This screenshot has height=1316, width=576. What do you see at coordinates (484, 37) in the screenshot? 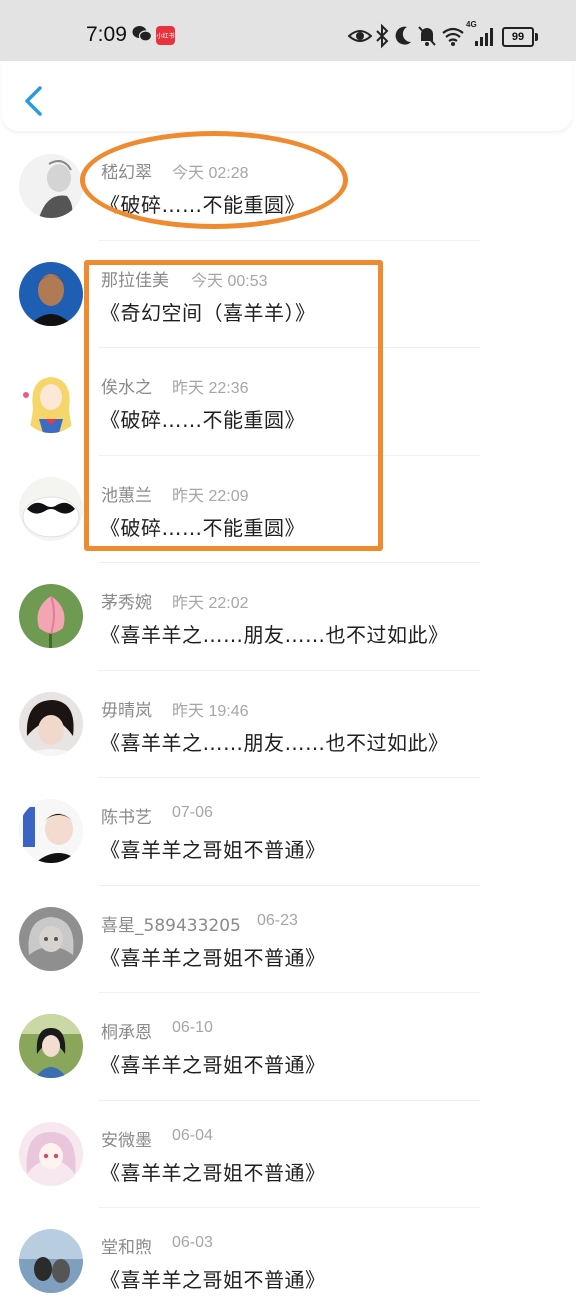
I see `signal-icon` at bounding box center [484, 37].